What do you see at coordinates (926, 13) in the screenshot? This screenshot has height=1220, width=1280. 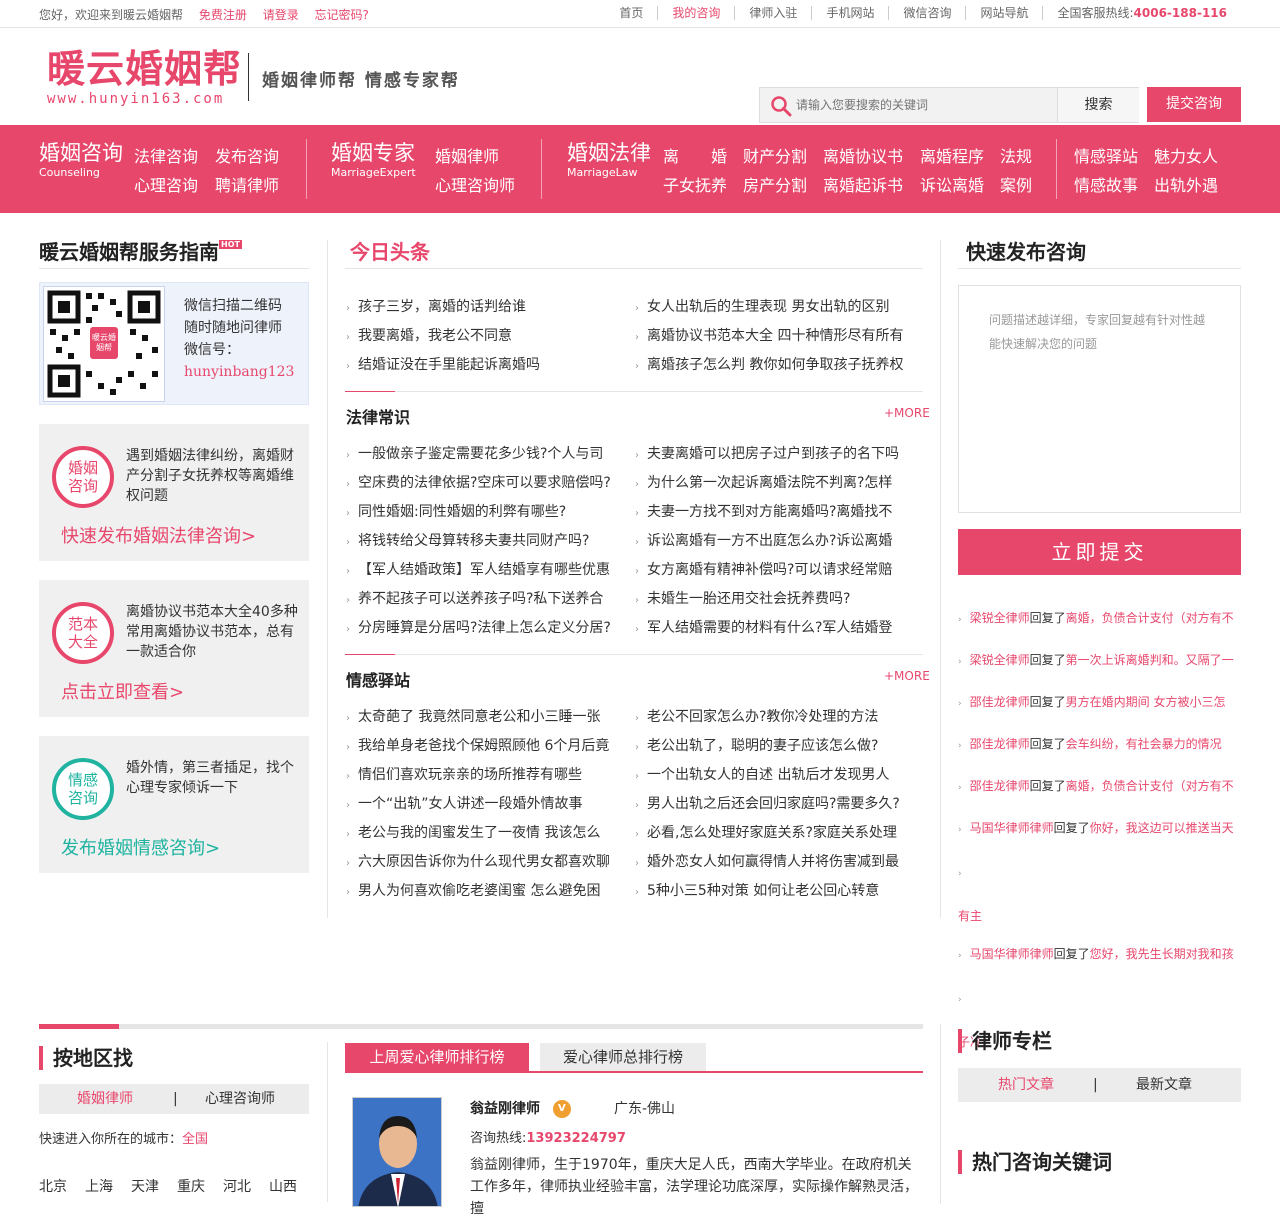 I see `top-link-wechat: 微信咨询` at bounding box center [926, 13].